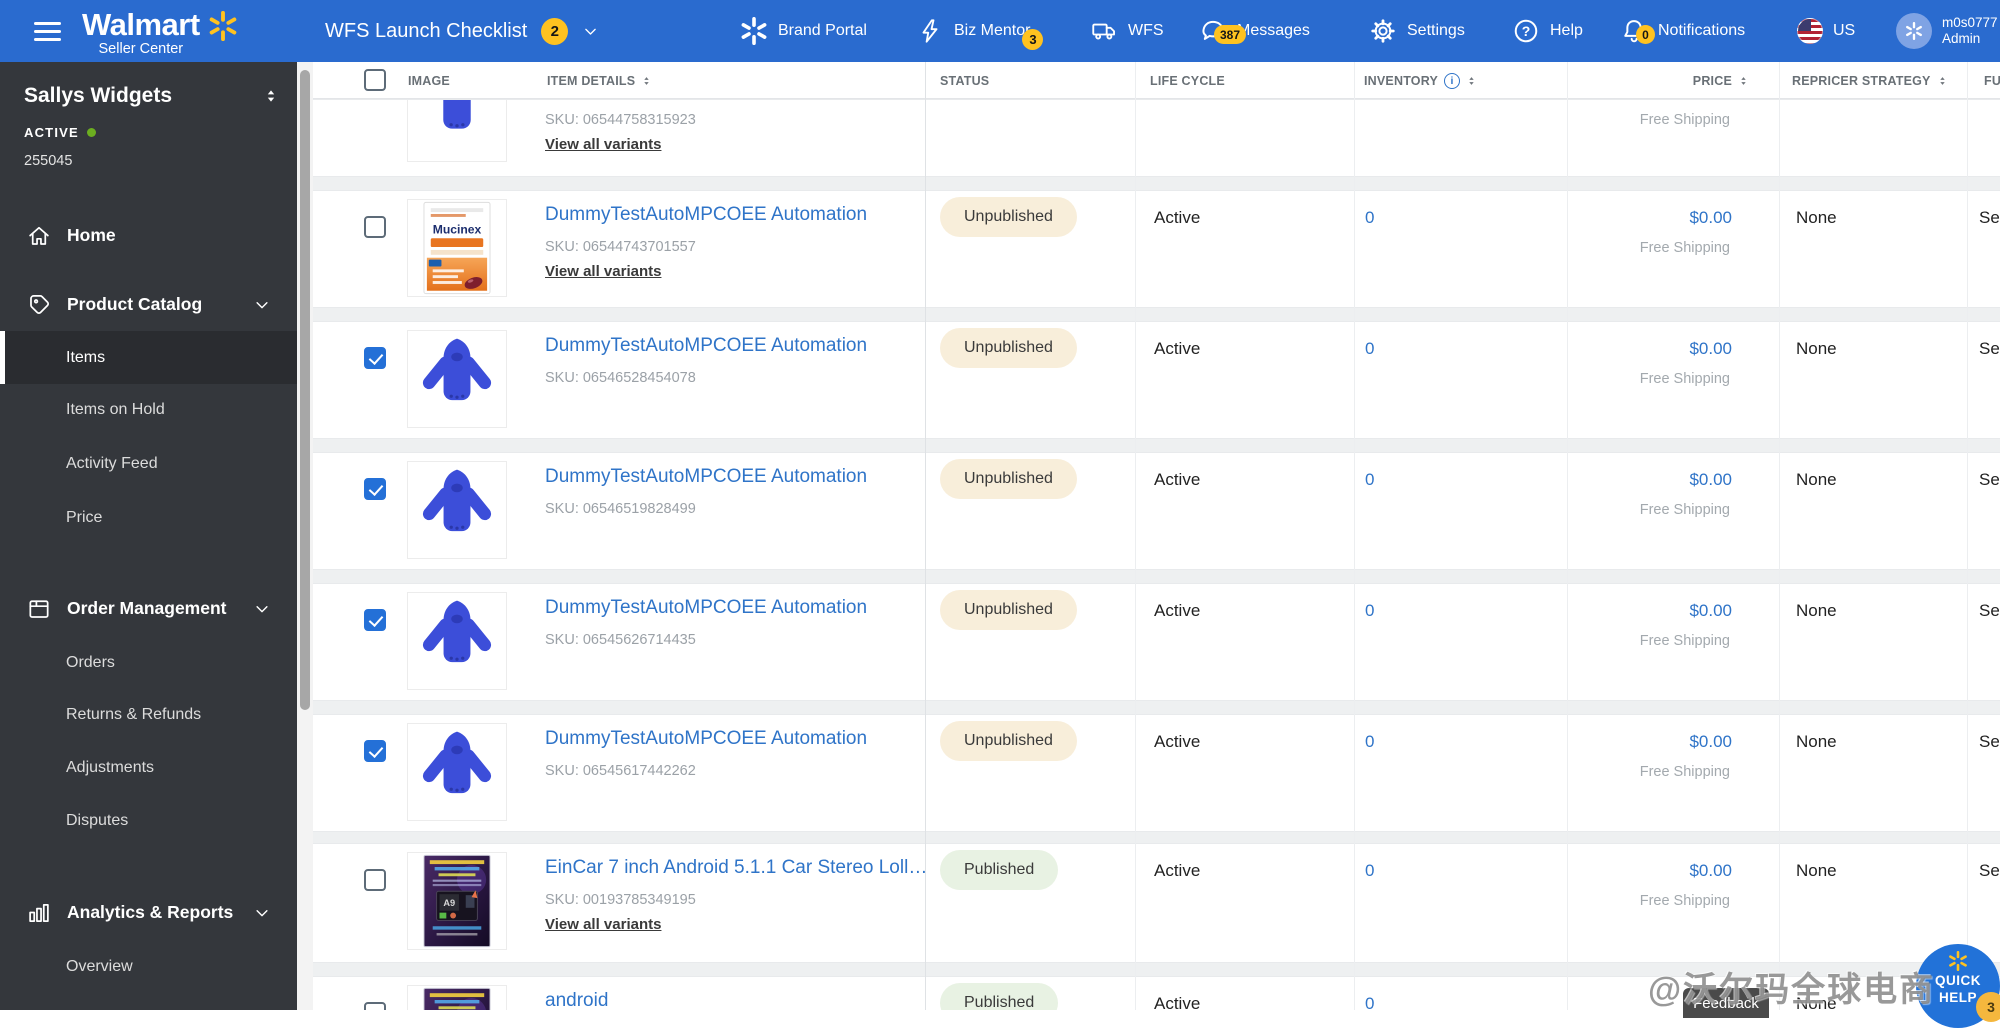  What do you see at coordinates (803, 31) in the screenshot?
I see `nav-brand-portal: Brand Portal` at bounding box center [803, 31].